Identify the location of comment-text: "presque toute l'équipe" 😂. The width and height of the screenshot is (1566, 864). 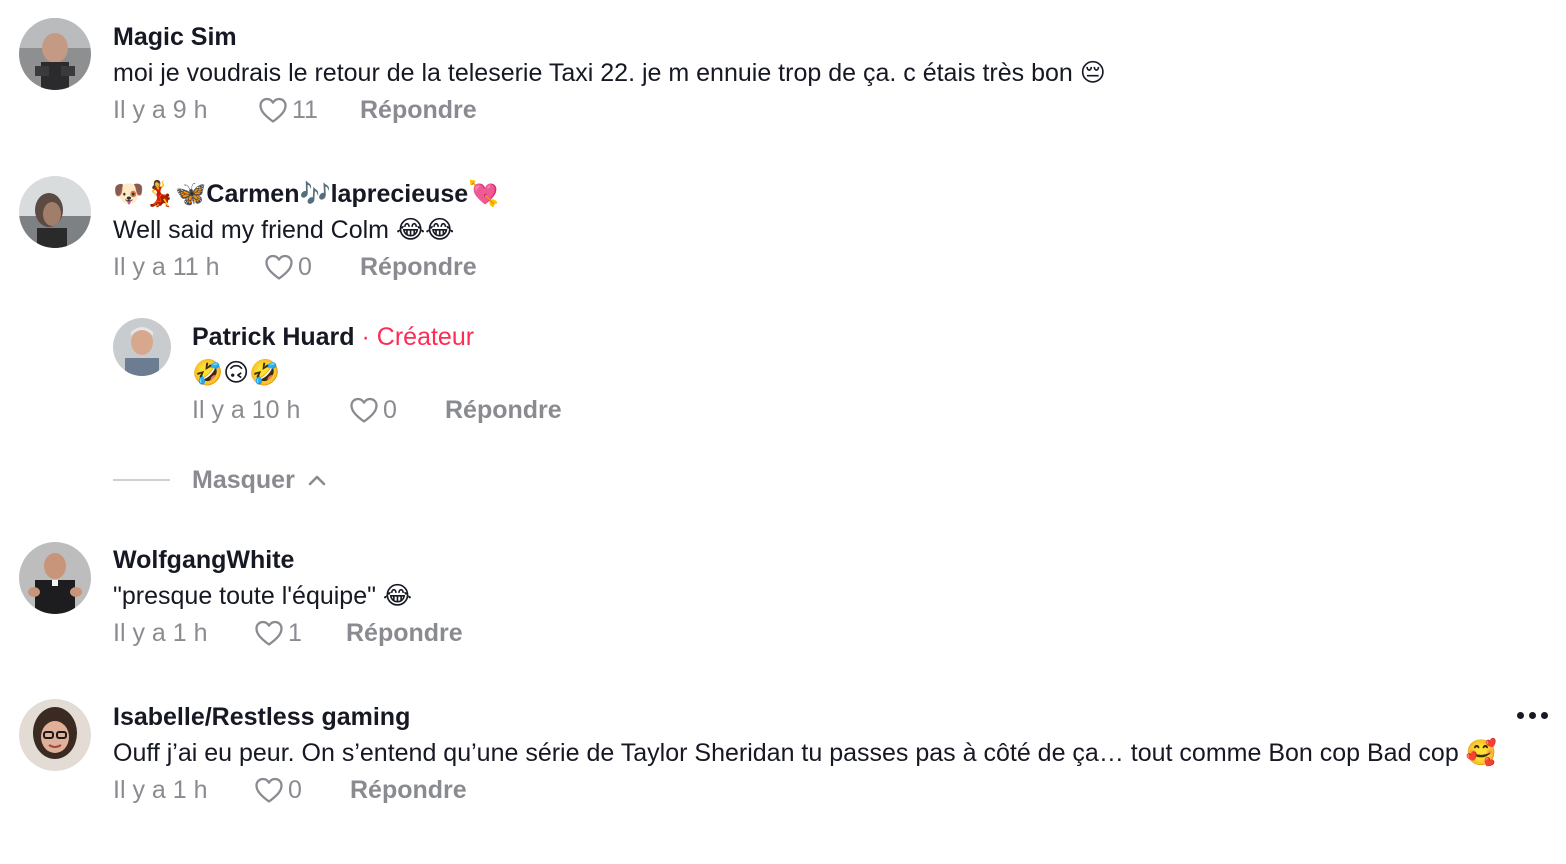
(263, 596).